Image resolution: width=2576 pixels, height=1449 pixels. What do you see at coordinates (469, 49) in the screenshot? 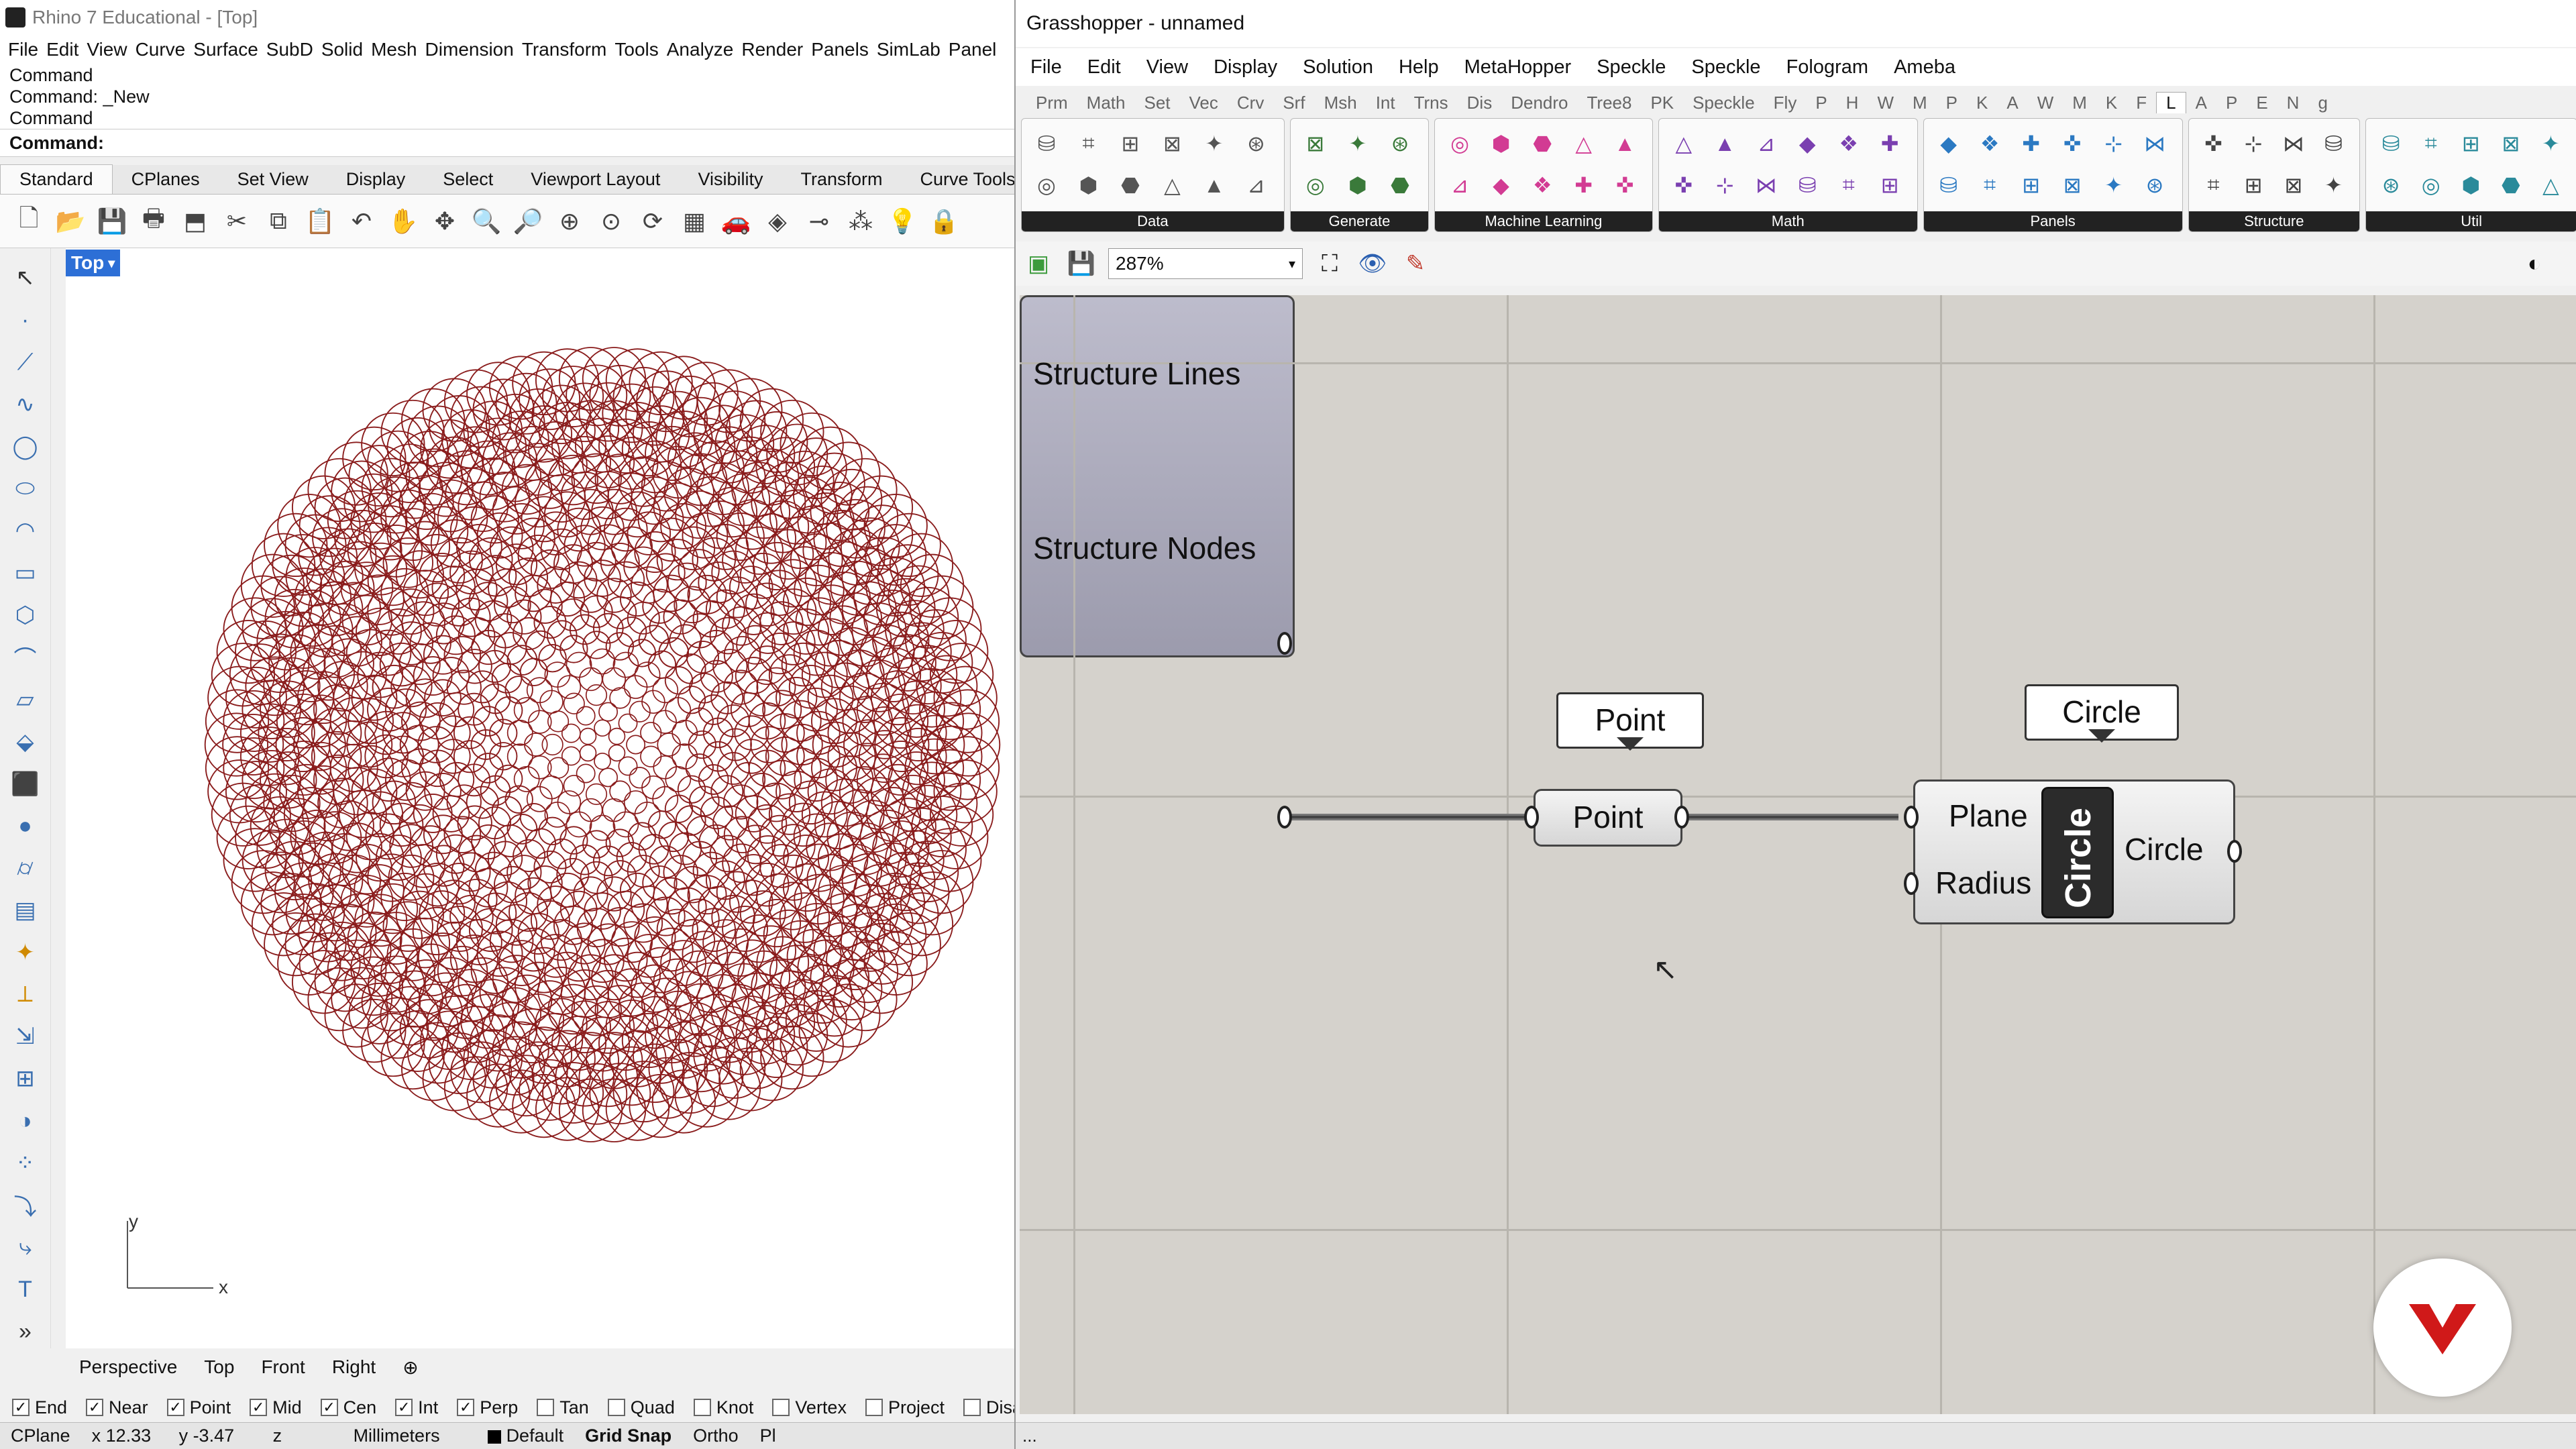
I see `menu-item-dimension: Dimension` at bounding box center [469, 49].